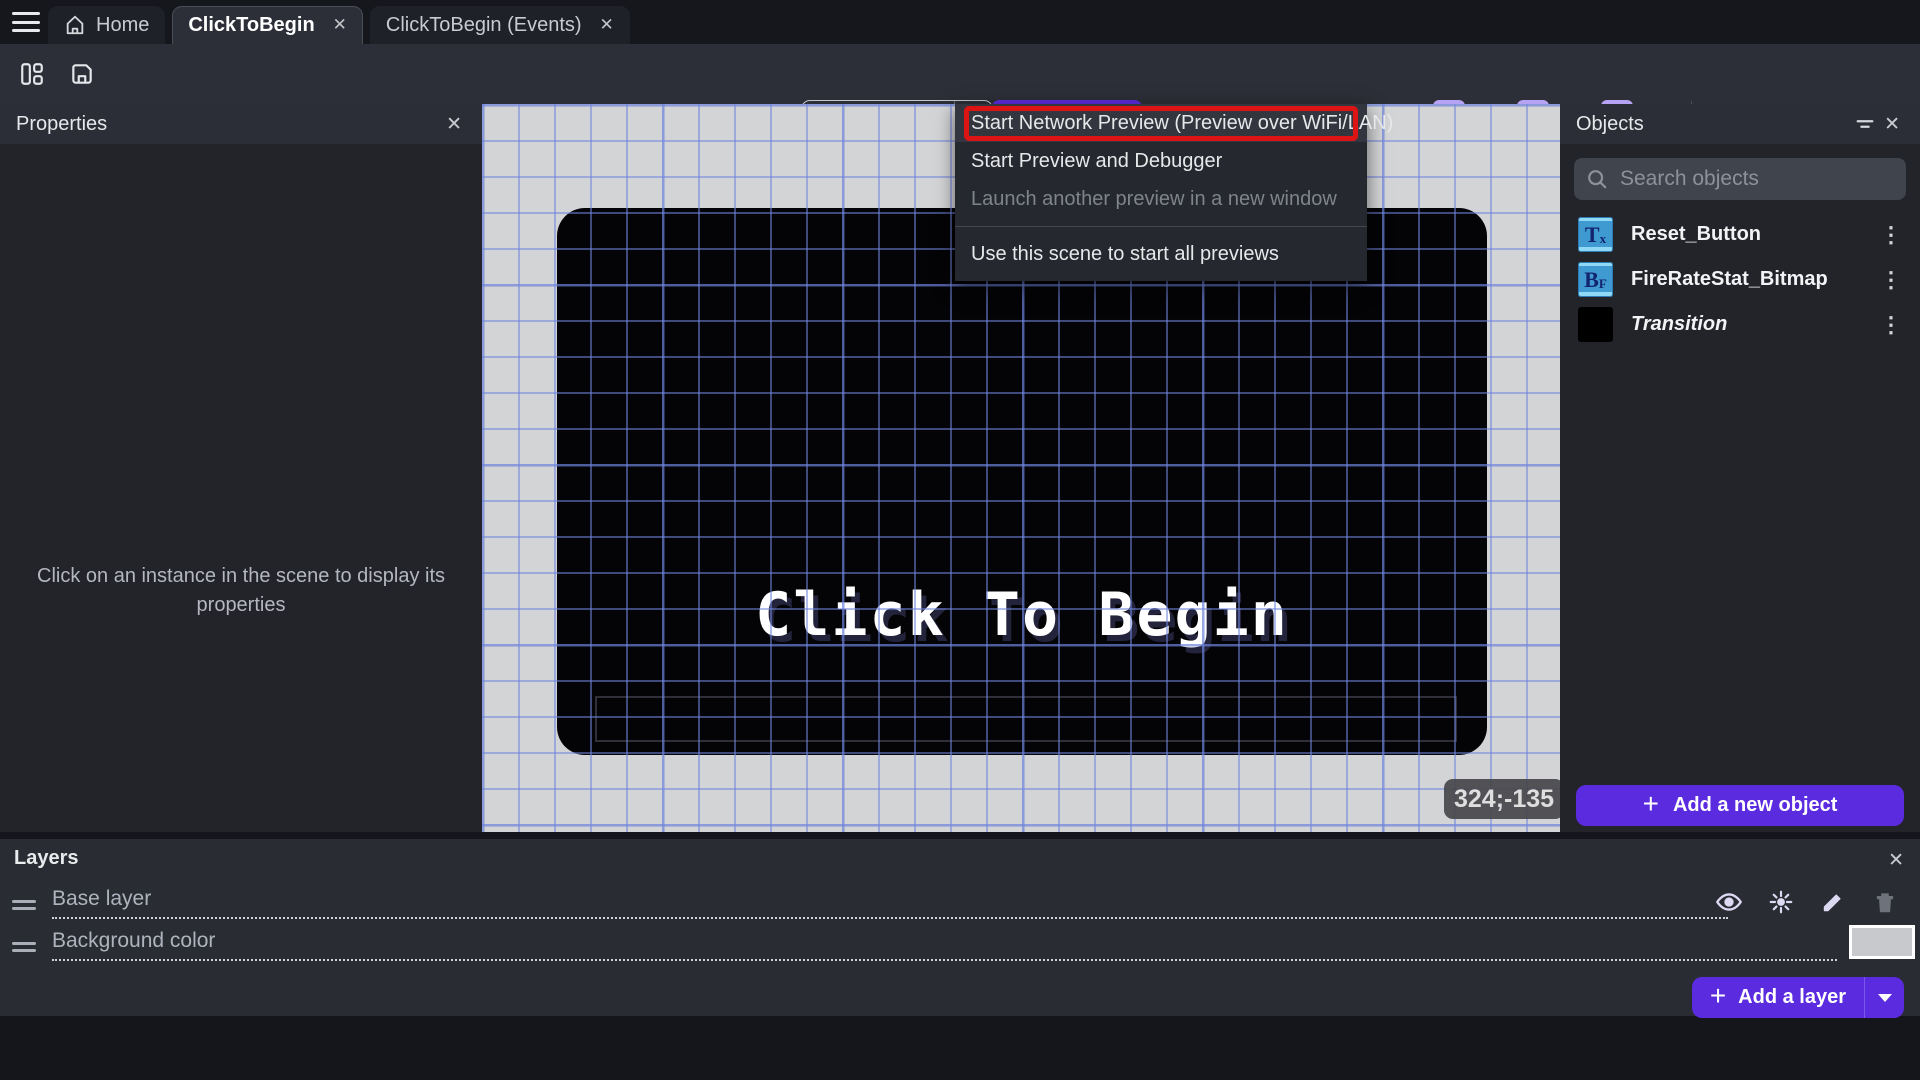  I want to click on chevron-down-icon, so click(1884, 997).